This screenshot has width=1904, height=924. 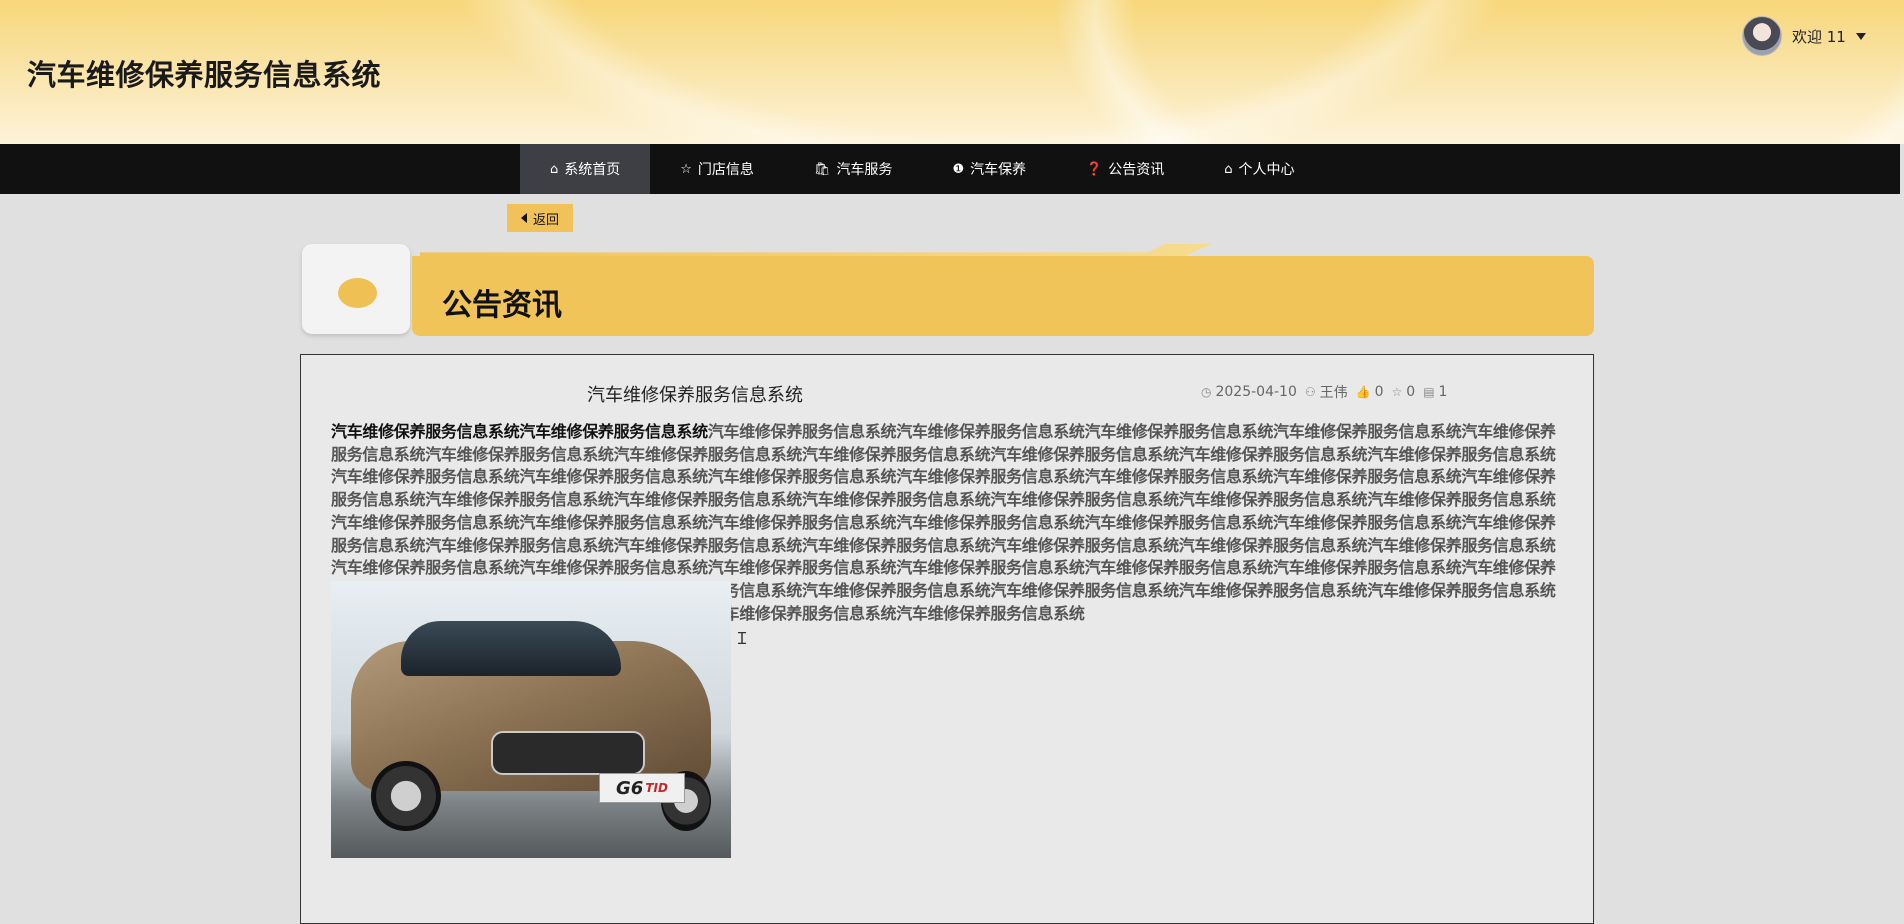 I want to click on nav-item-car-service: 🛍 汽车服务, so click(x=853, y=169).